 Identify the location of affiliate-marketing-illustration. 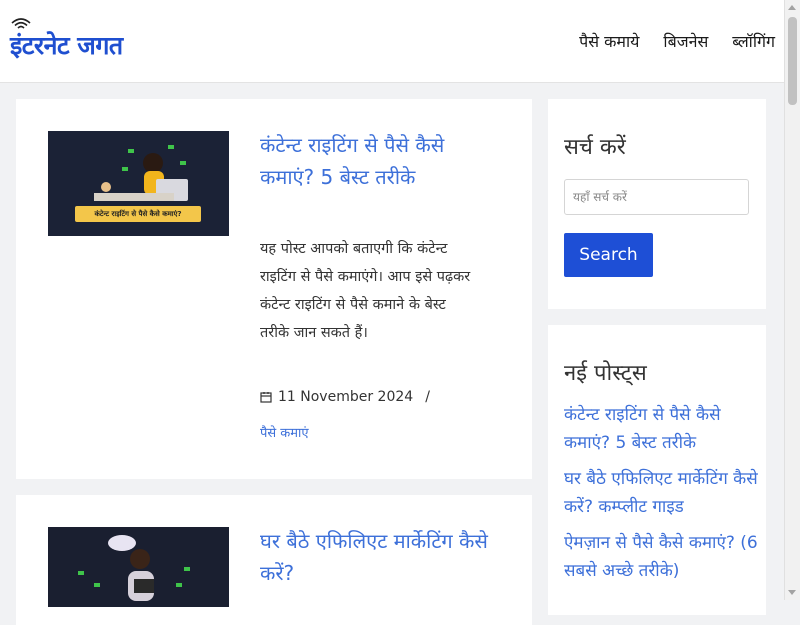
(138, 567).